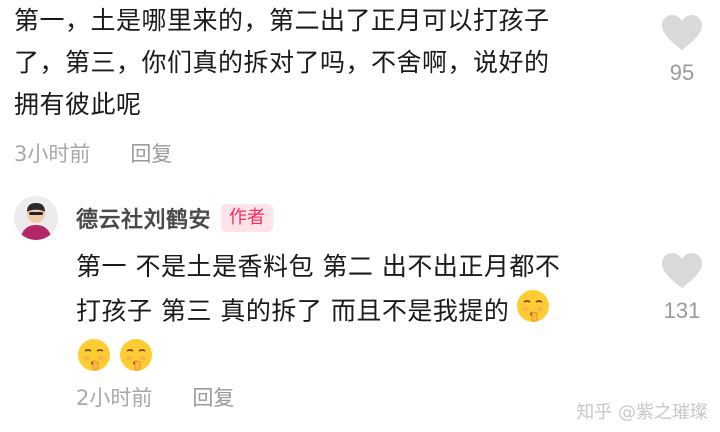 The height and width of the screenshot is (432, 720). Describe the element at coordinates (282, 62) in the screenshot. I see `comment-line: 了，第三，你们真的拆对了吗，不舍啊，说好的` at that location.